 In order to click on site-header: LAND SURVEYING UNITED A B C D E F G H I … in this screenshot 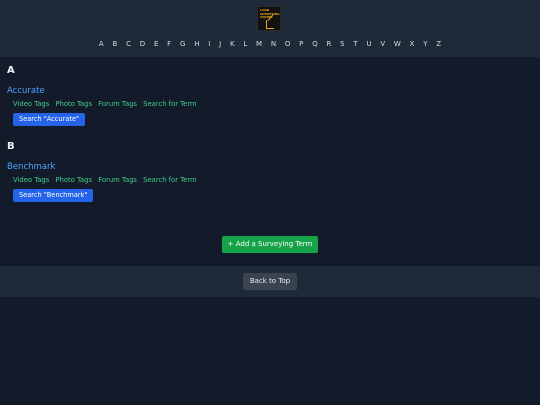, I will do `click(270, 28)`.